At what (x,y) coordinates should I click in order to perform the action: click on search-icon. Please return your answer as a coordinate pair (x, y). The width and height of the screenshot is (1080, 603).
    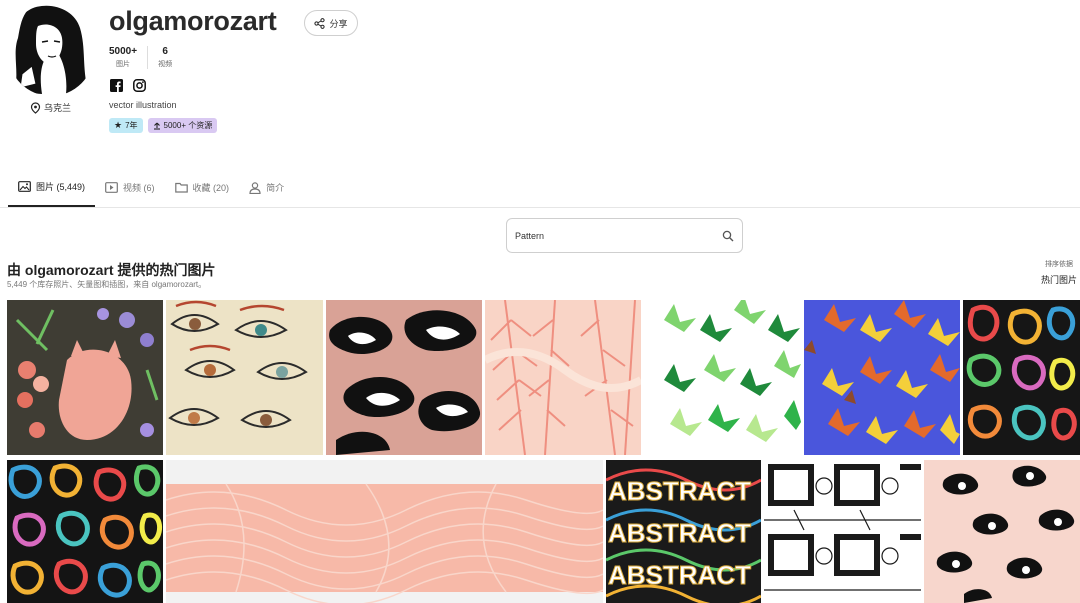
    Looking at the image, I should click on (728, 236).